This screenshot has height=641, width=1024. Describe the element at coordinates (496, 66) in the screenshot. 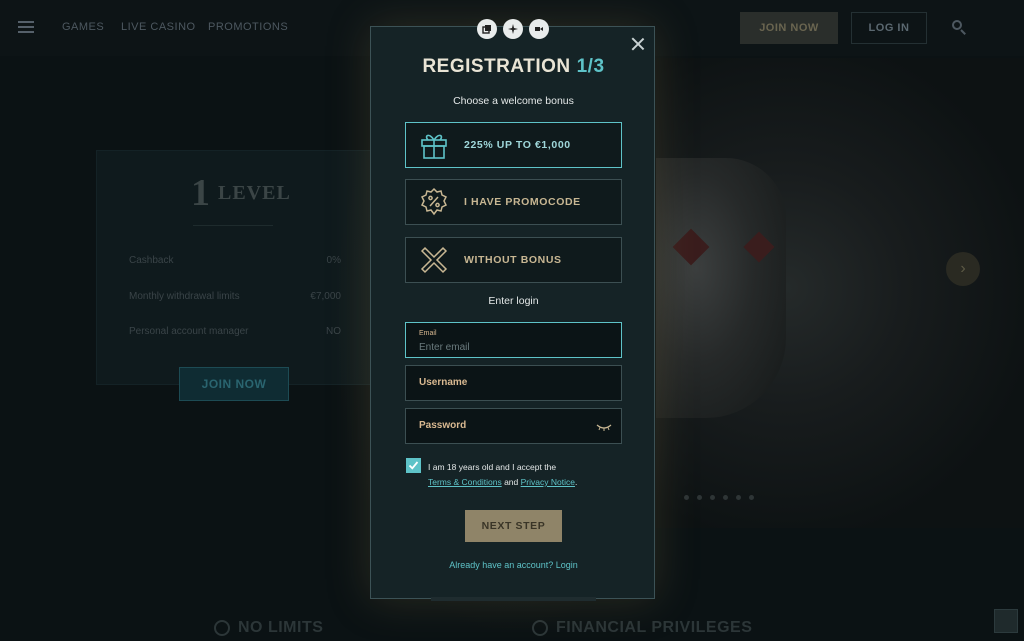

I see `title-text: REGISTRATION` at that location.